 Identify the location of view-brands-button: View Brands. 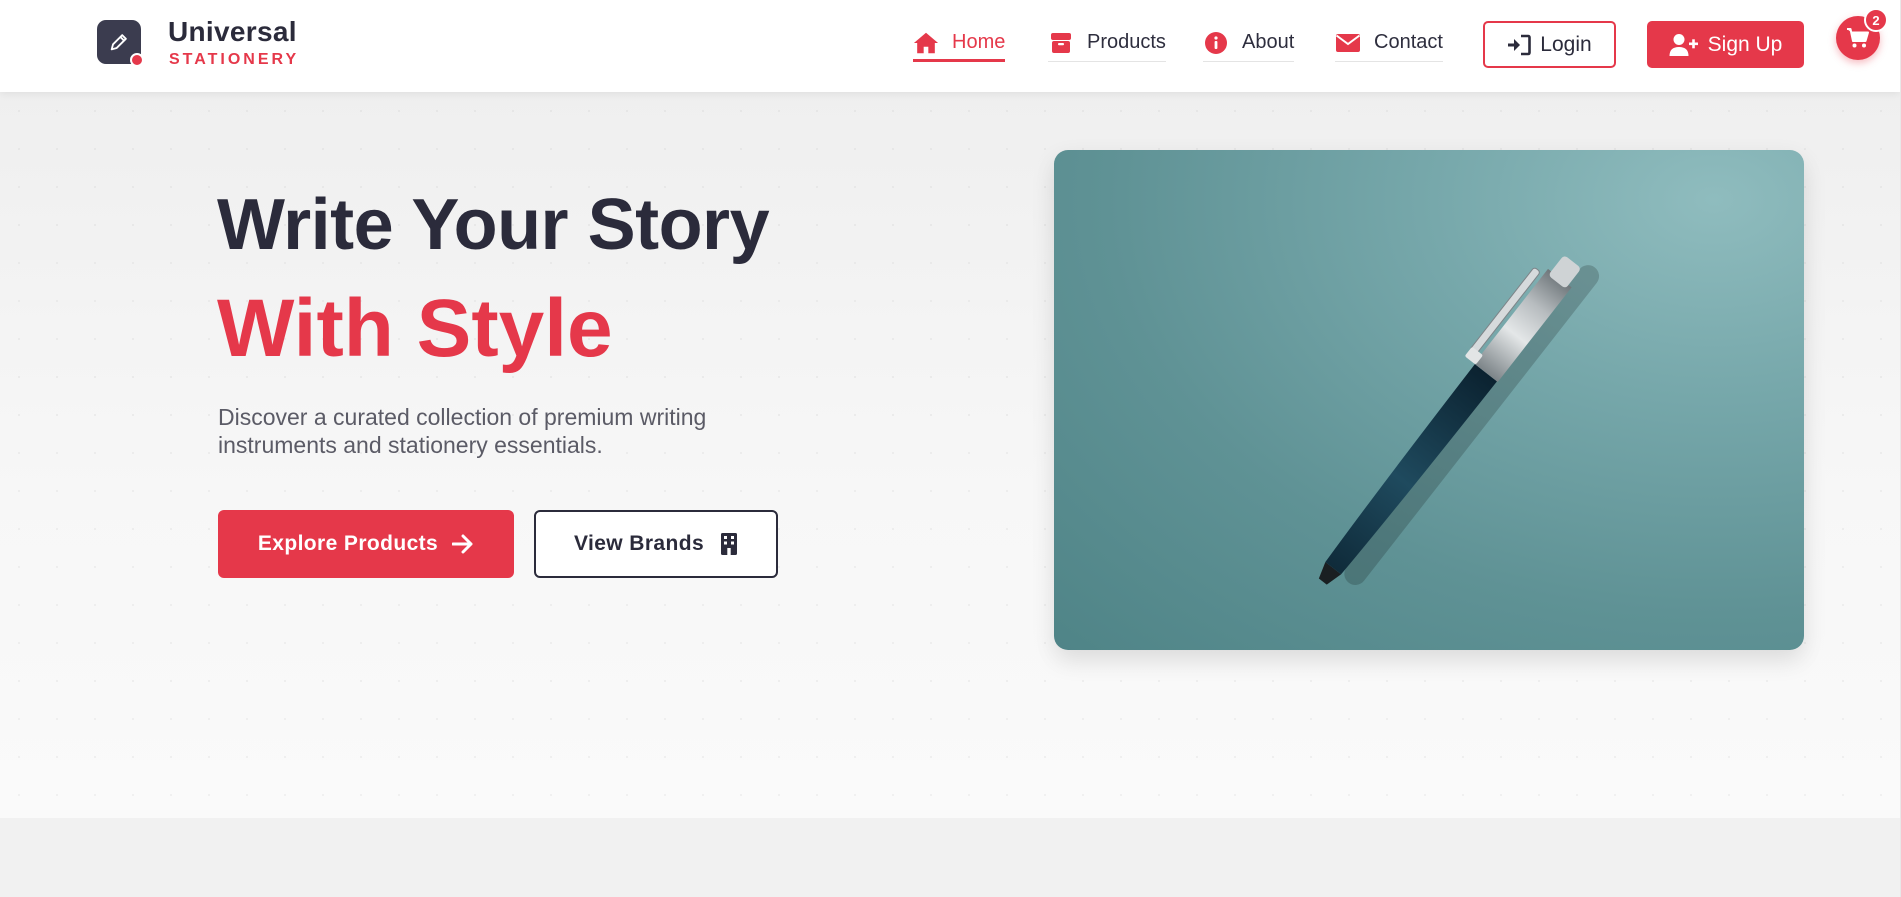
(656, 544).